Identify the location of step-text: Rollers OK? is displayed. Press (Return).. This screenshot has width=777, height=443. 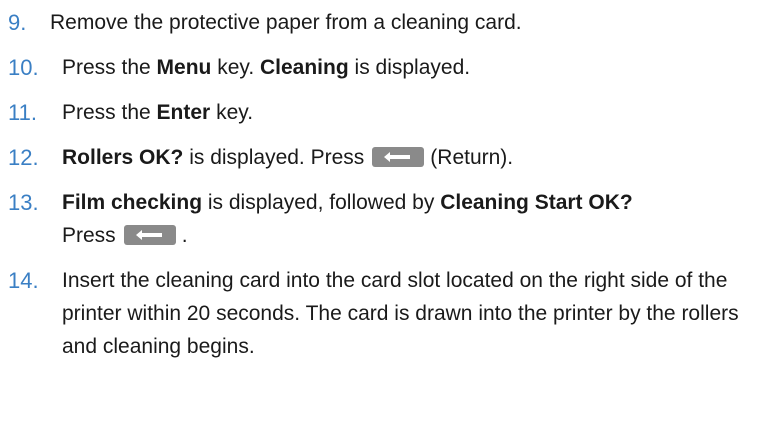
(288, 157).